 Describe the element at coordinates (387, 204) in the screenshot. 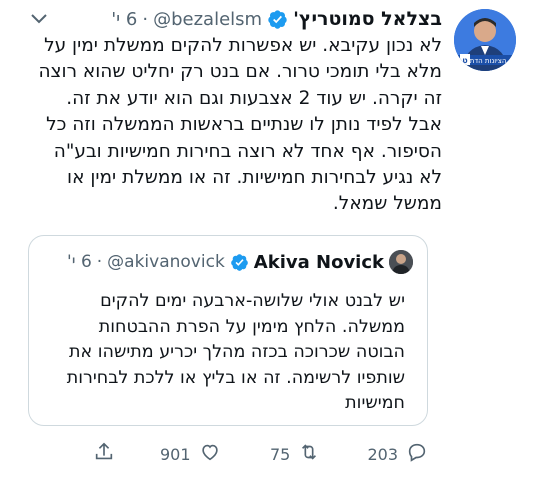

I see `tweet-body-line: ממשל שמאל.` at that location.